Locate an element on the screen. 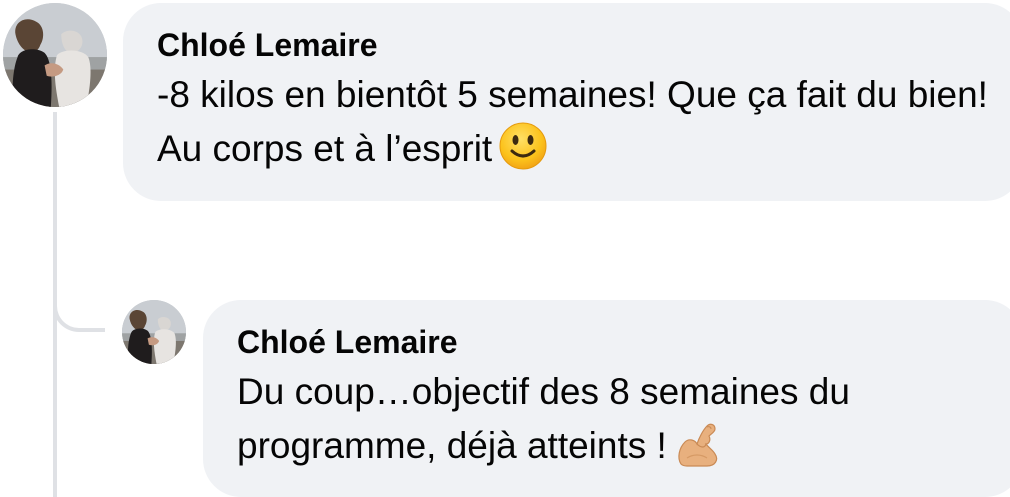 This screenshot has height=497, width=1010. reply-connector-line is located at coordinates (79, 291).